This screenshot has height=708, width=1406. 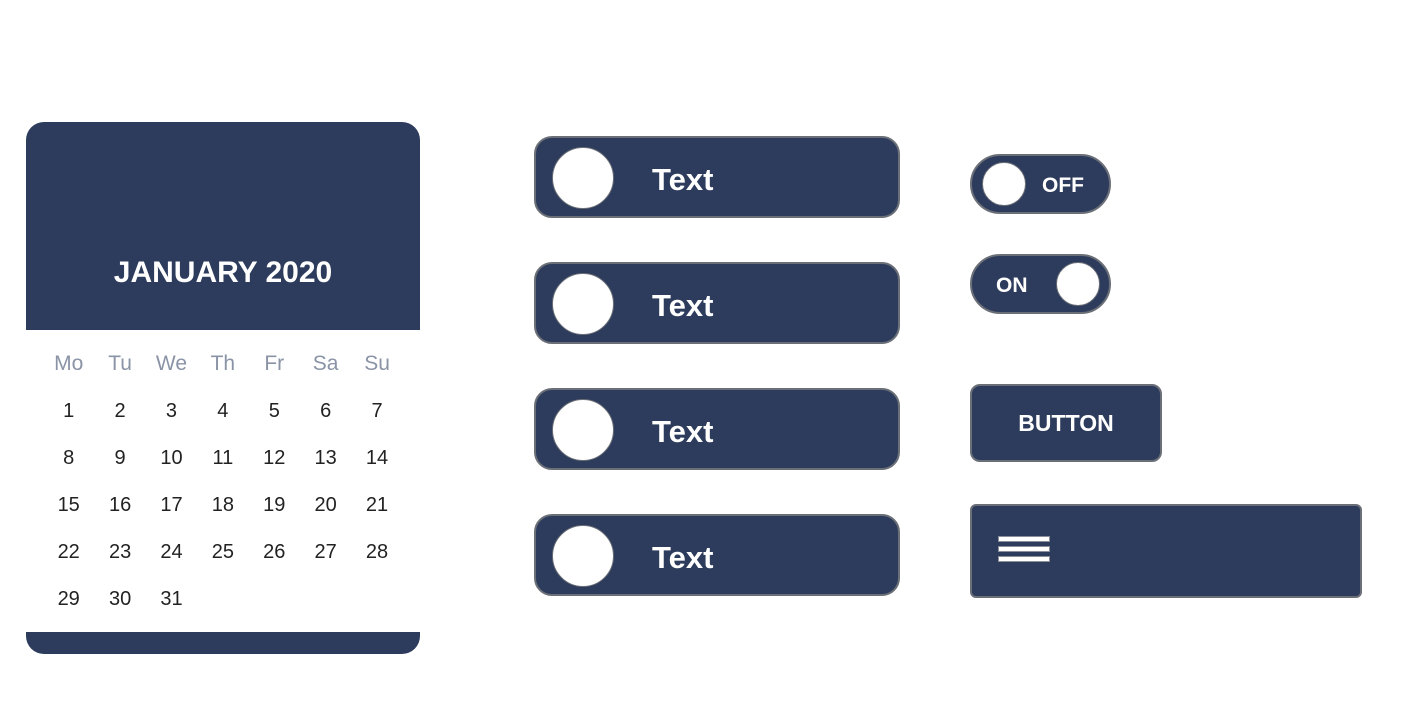 I want to click on text-pill-1: Text, so click(x=717, y=177).